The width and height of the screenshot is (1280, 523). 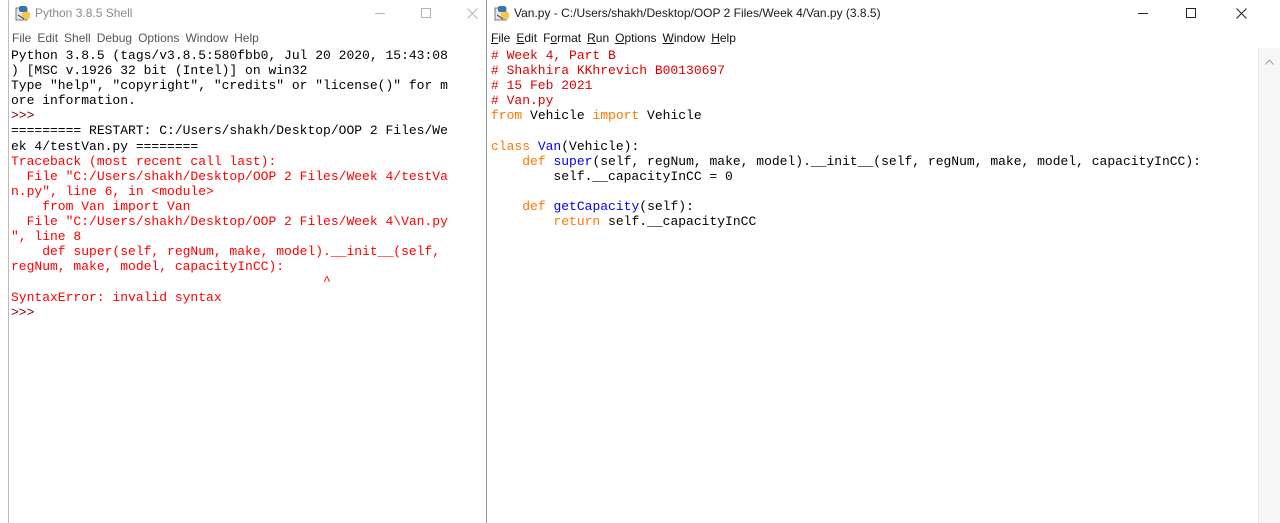 I want to click on code-token: return, so click(x=577, y=222).